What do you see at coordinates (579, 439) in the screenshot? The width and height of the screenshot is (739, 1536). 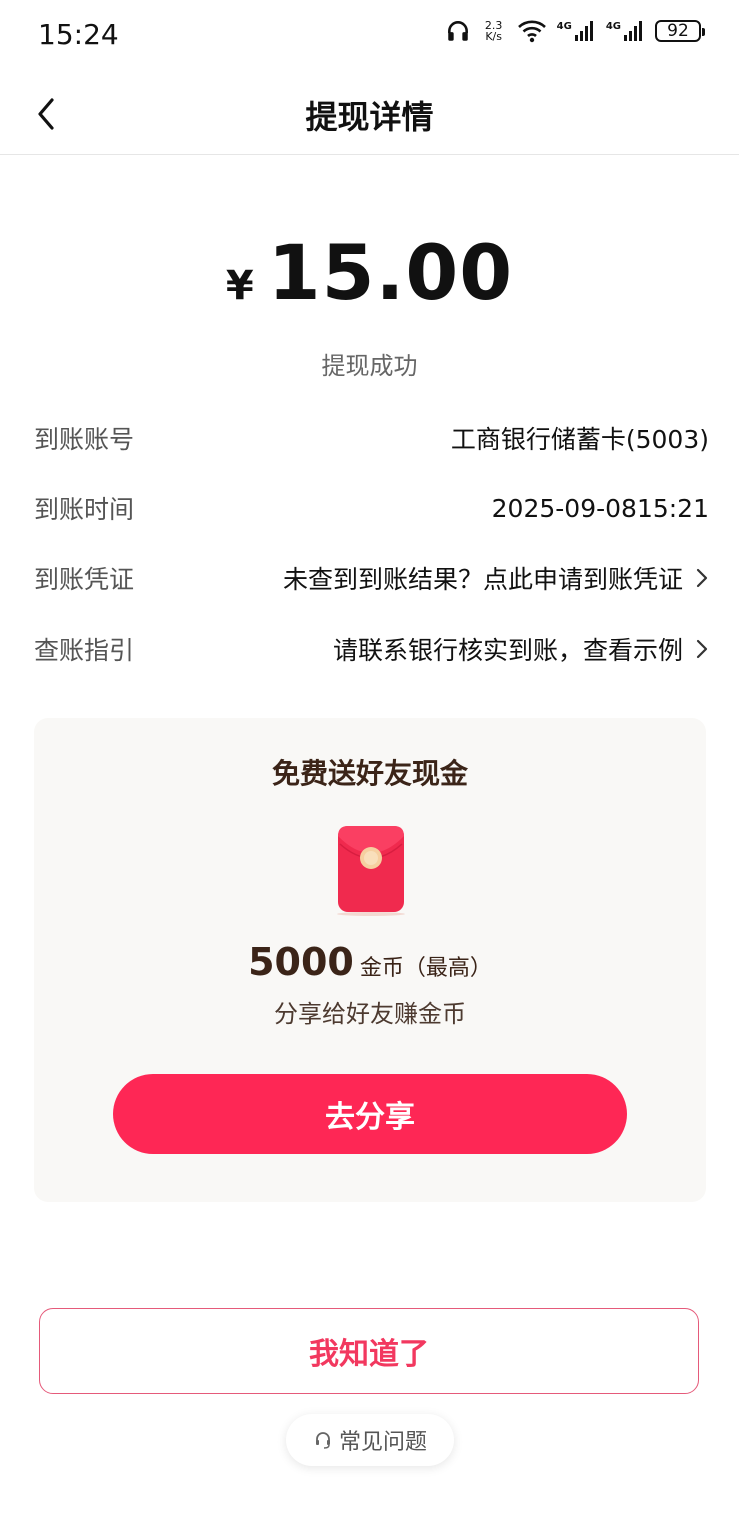 I see `detail-value: 工商银行储蓄卡(5003)` at bounding box center [579, 439].